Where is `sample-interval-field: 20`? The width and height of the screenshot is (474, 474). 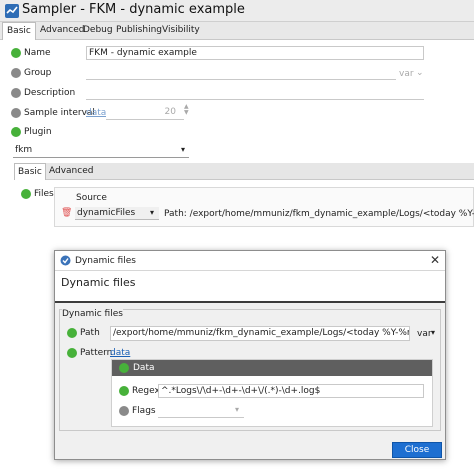
sample-interval-field: 20 is located at coordinates (145, 113).